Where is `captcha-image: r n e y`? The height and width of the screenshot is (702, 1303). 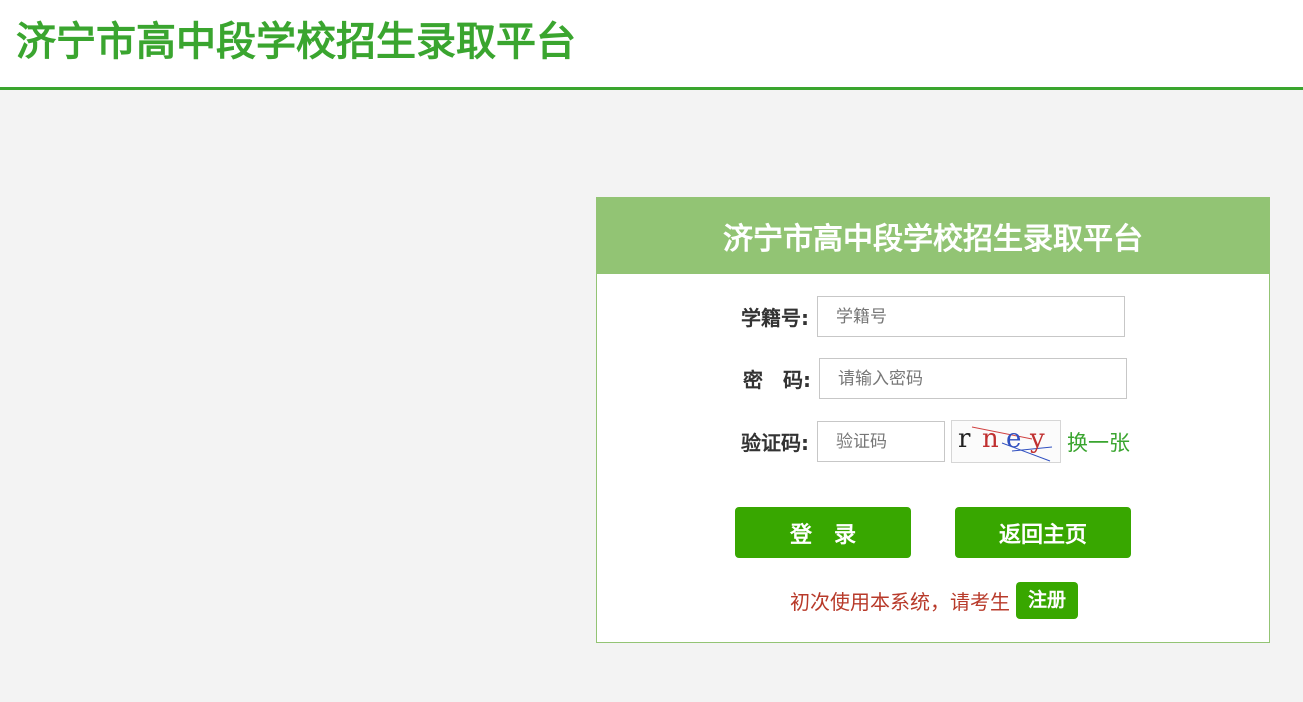 captcha-image: r n e y is located at coordinates (1006, 441).